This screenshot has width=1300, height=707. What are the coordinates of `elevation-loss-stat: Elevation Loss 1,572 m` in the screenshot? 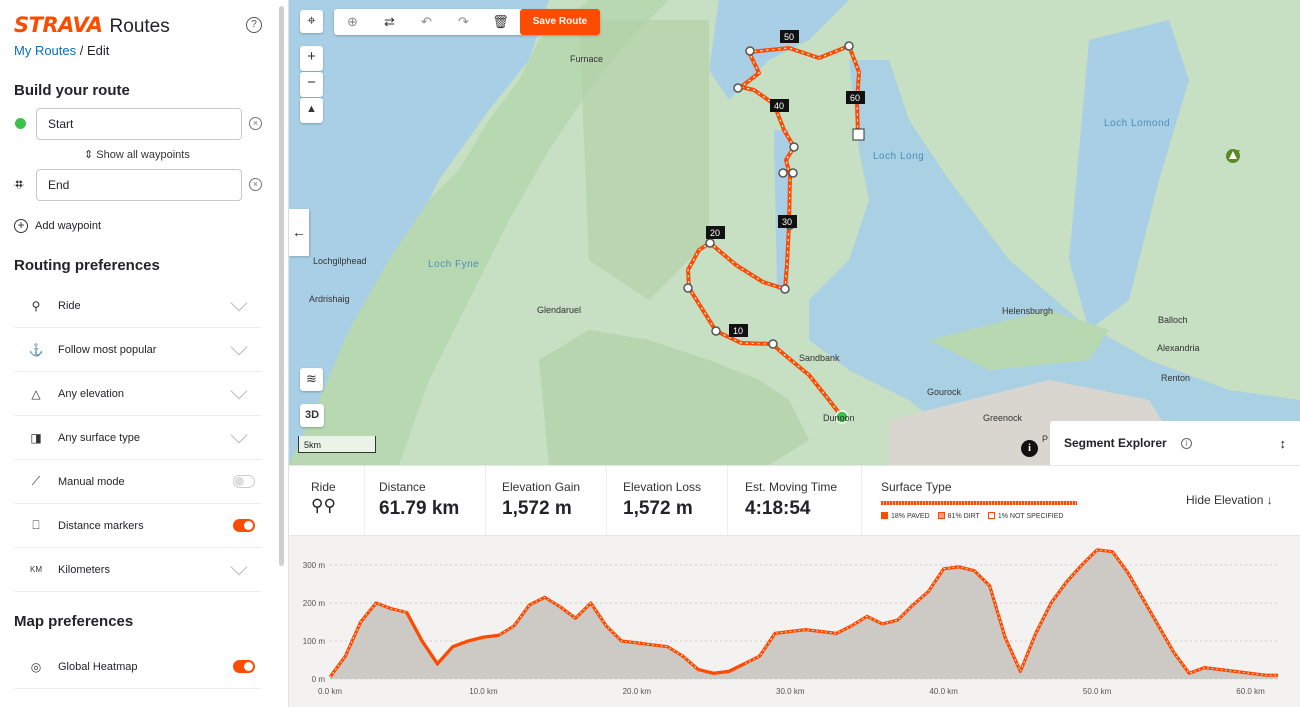 It's located at (667, 501).